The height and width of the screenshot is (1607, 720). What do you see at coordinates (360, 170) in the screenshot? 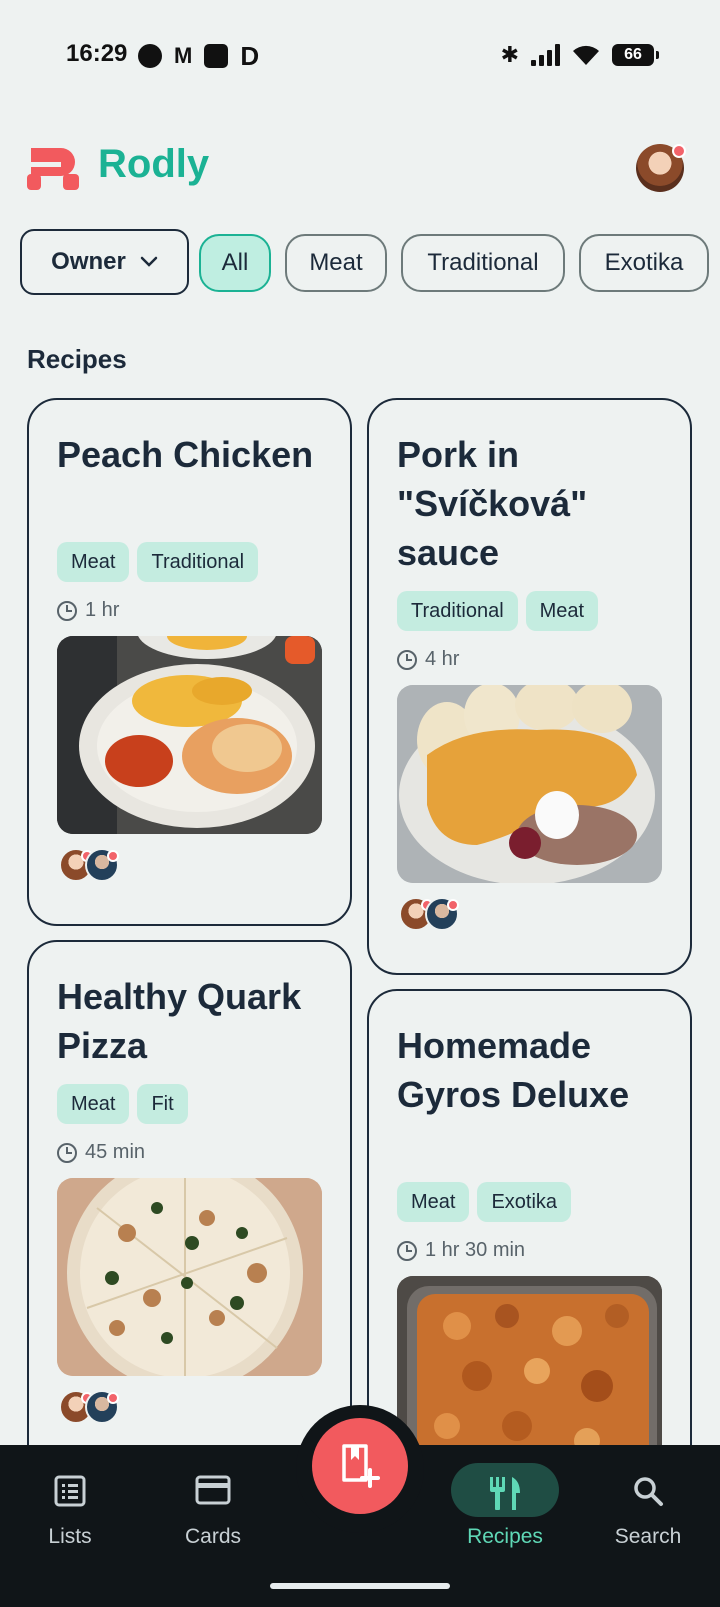
I see `app-header: Rodly` at bounding box center [360, 170].